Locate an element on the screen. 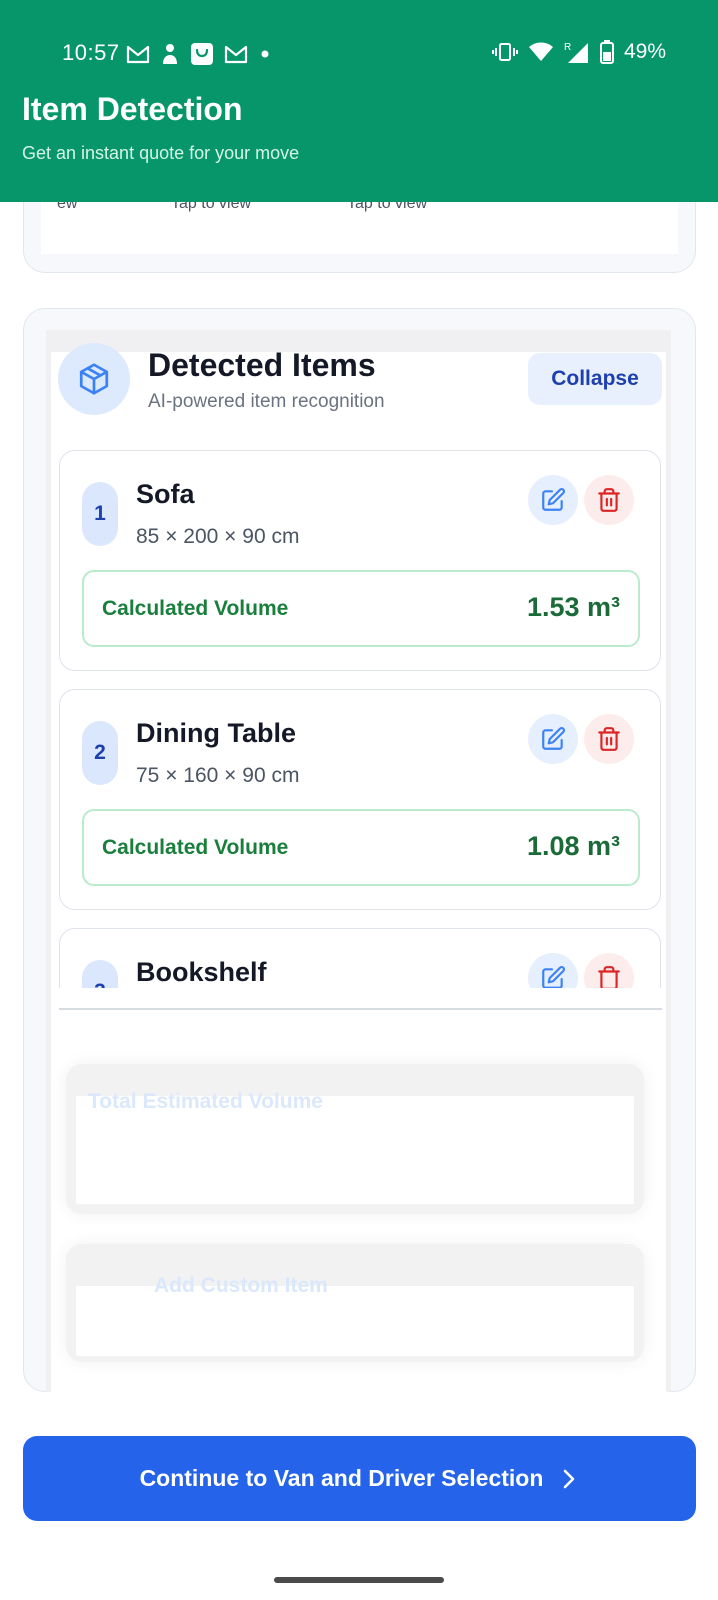 This screenshot has width=718, height=1600. shopping-bag-icon is located at coordinates (202, 54).